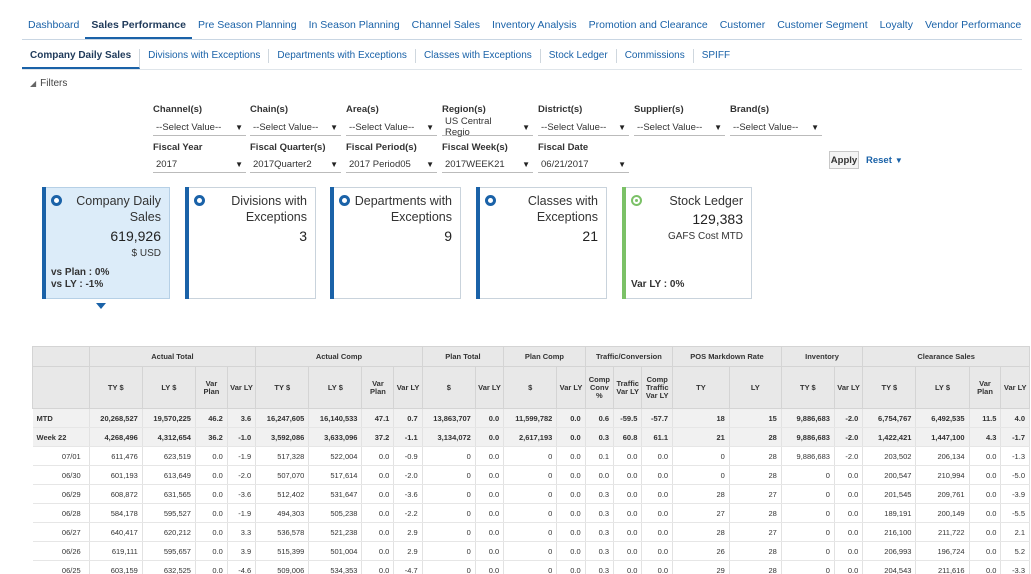 The image size is (1031, 574). I want to click on table-cell: 36.2, so click(211, 437).